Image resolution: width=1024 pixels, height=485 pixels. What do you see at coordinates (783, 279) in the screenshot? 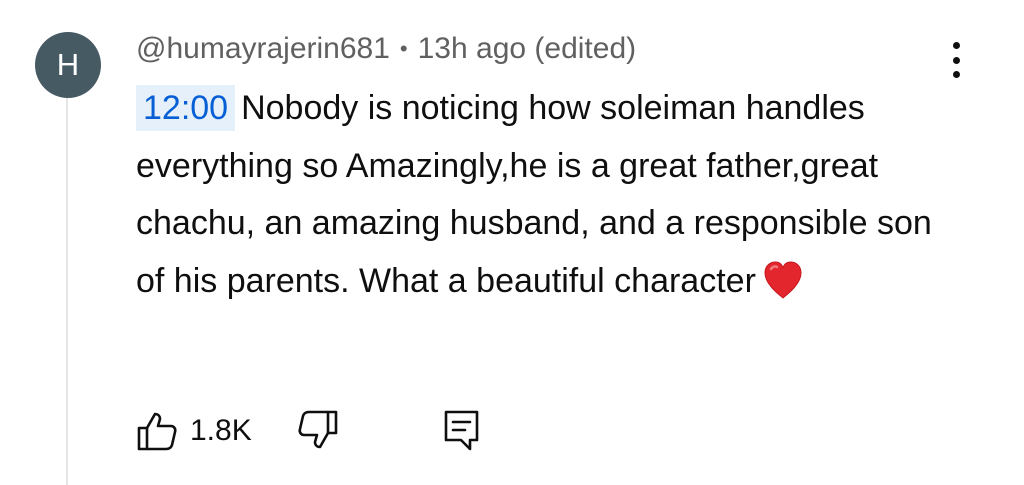
I see `red-heart-emoji` at bounding box center [783, 279].